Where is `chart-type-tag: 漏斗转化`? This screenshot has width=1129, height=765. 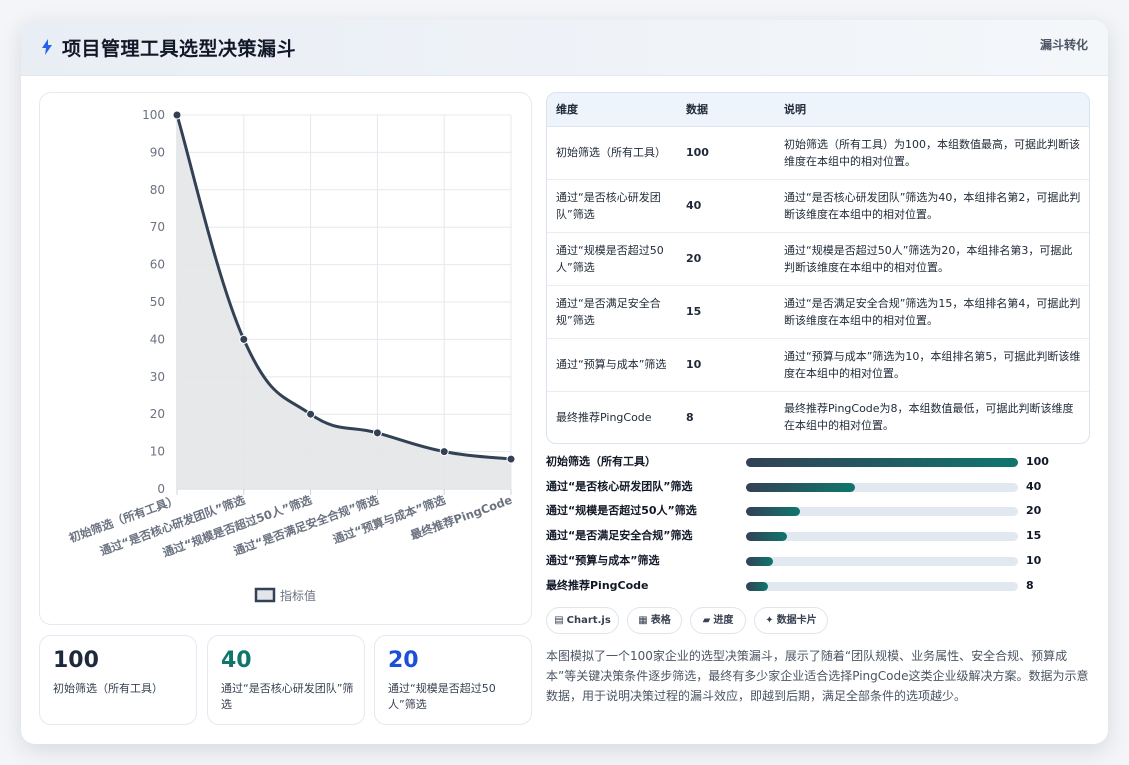 chart-type-tag: 漏斗转化 is located at coordinates (1063, 45).